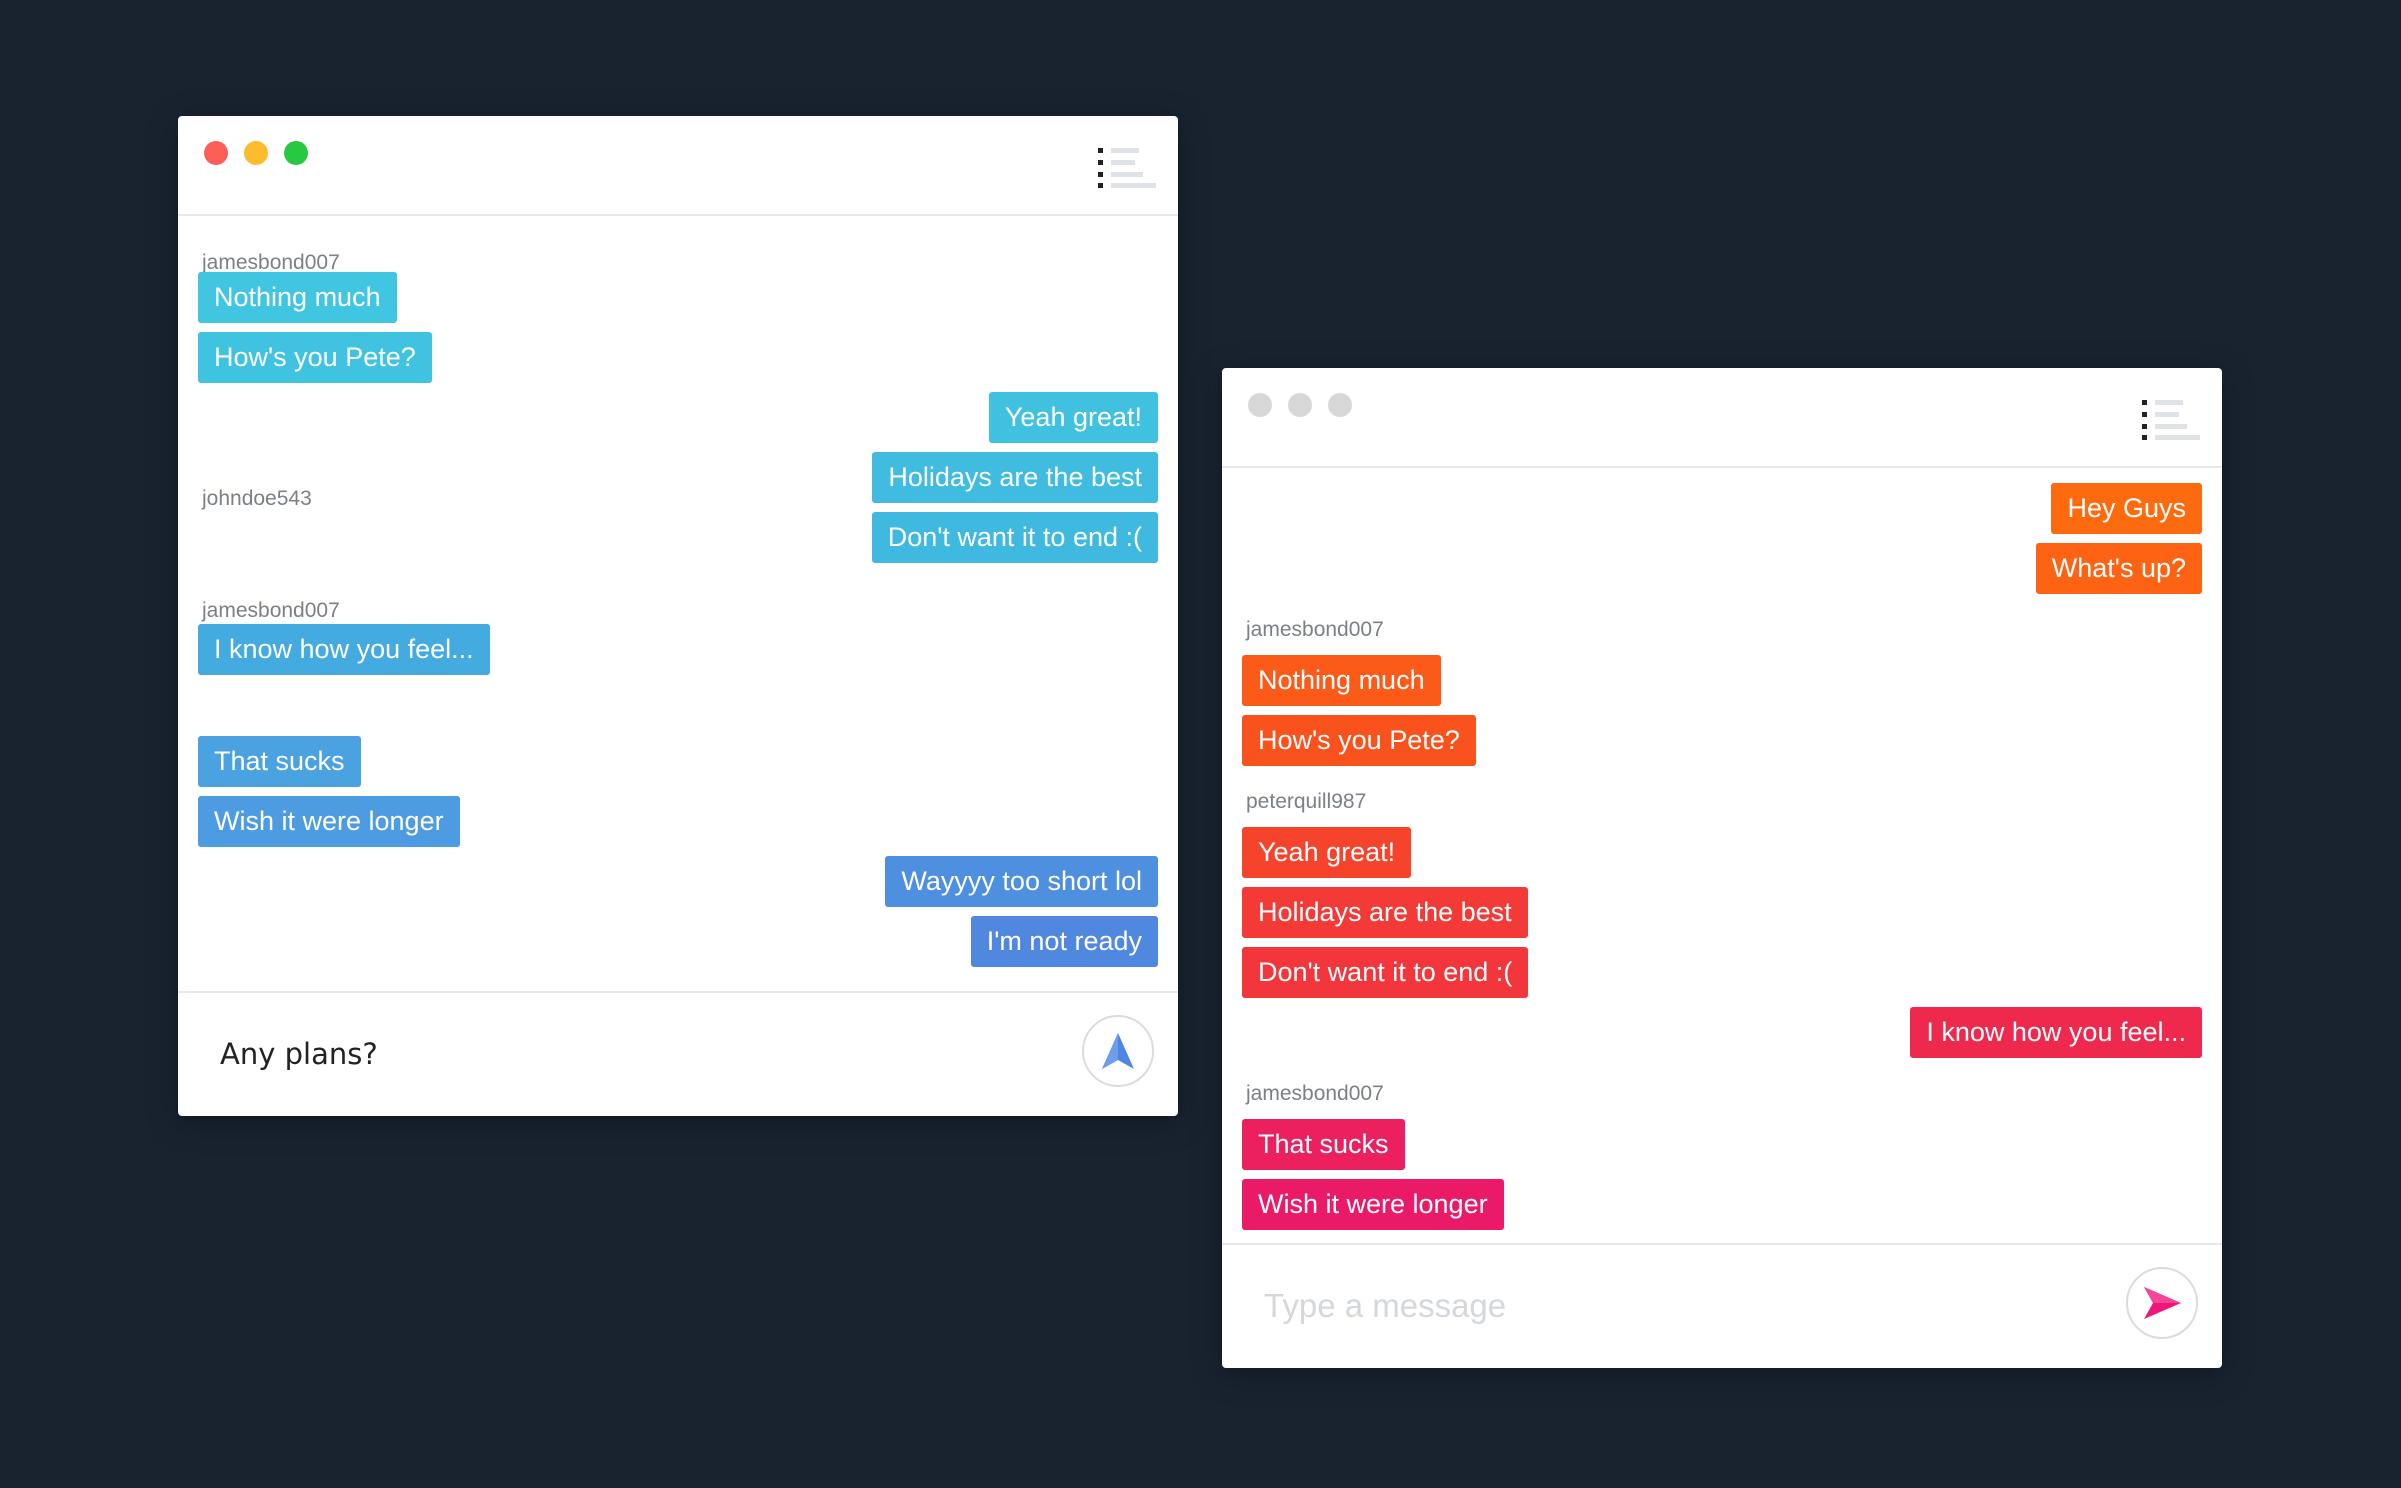  Describe the element at coordinates (1064, 941) in the screenshot. I see `message-bubble: I'm not ready` at that location.